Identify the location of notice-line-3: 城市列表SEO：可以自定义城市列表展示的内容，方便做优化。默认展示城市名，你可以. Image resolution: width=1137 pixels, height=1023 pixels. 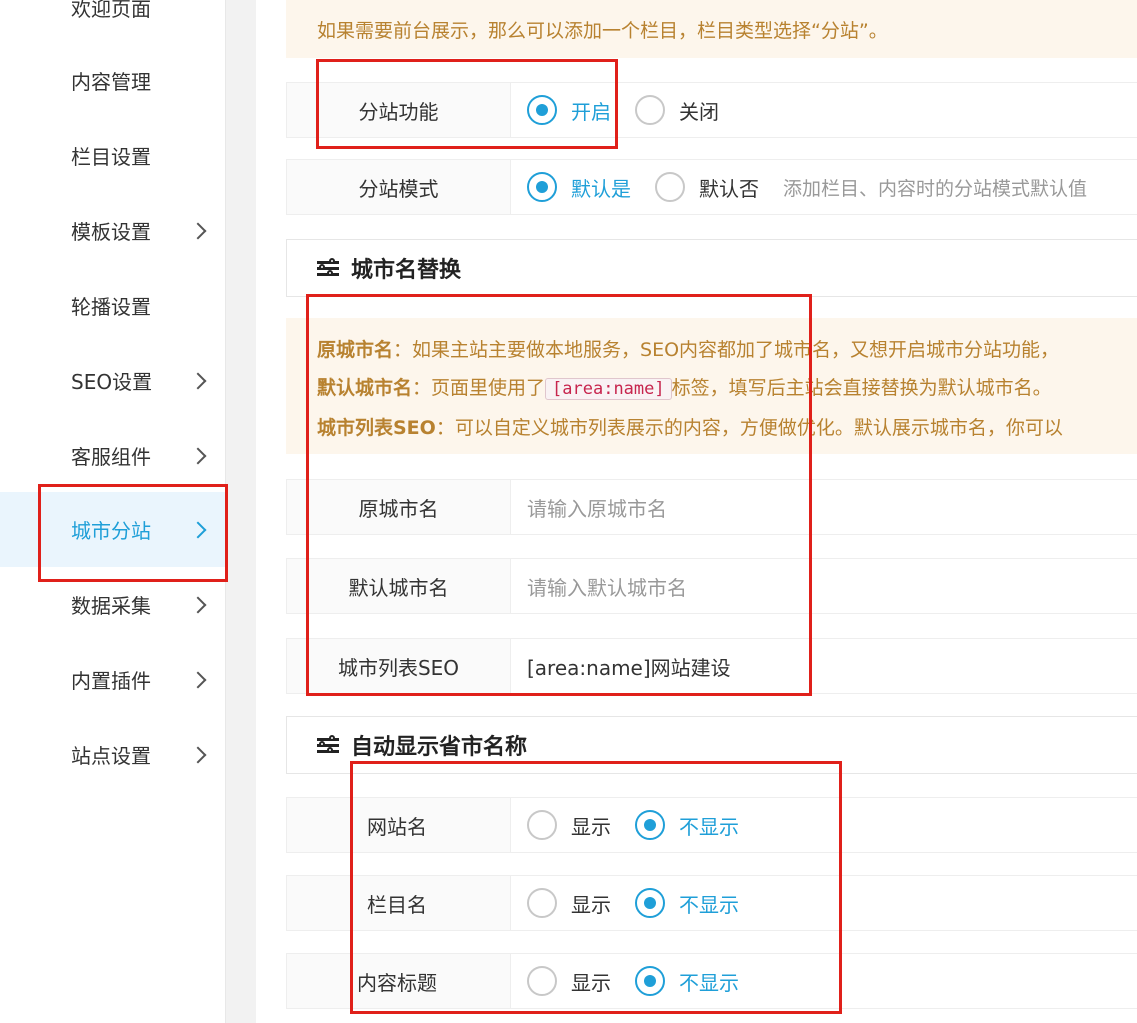
(690, 428).